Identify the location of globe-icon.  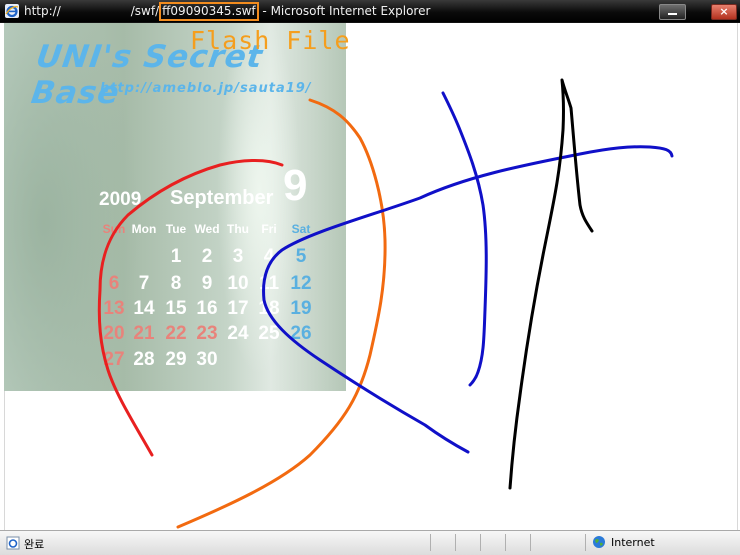
(599, 542).